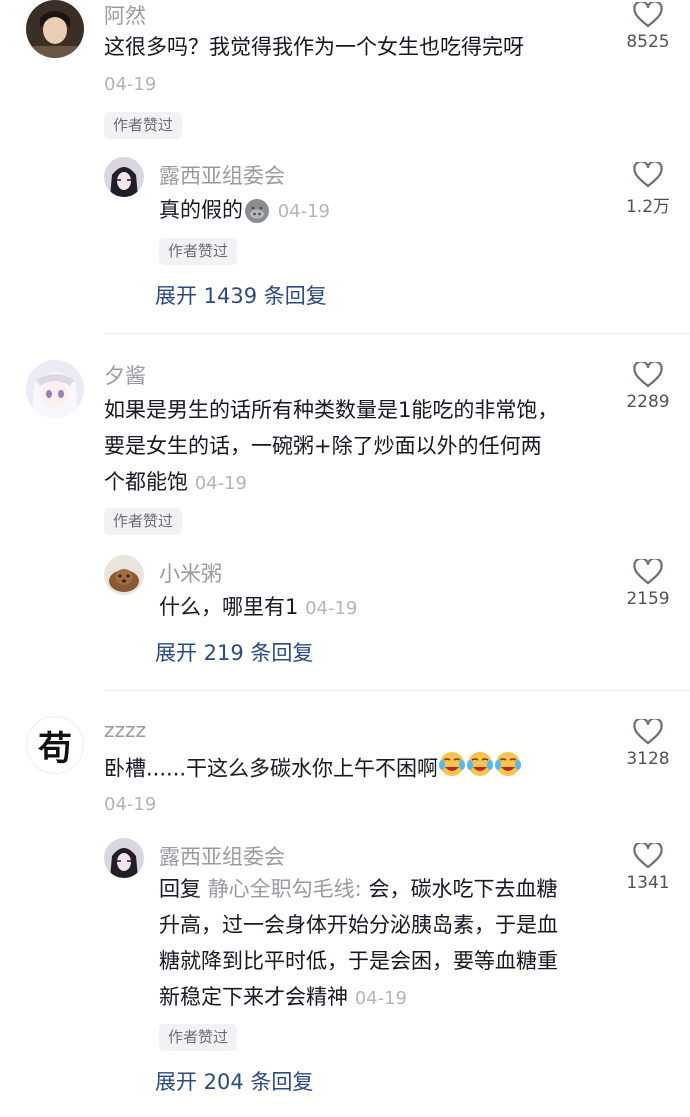  I want to click on avatar: 苟, so click(55, 745).